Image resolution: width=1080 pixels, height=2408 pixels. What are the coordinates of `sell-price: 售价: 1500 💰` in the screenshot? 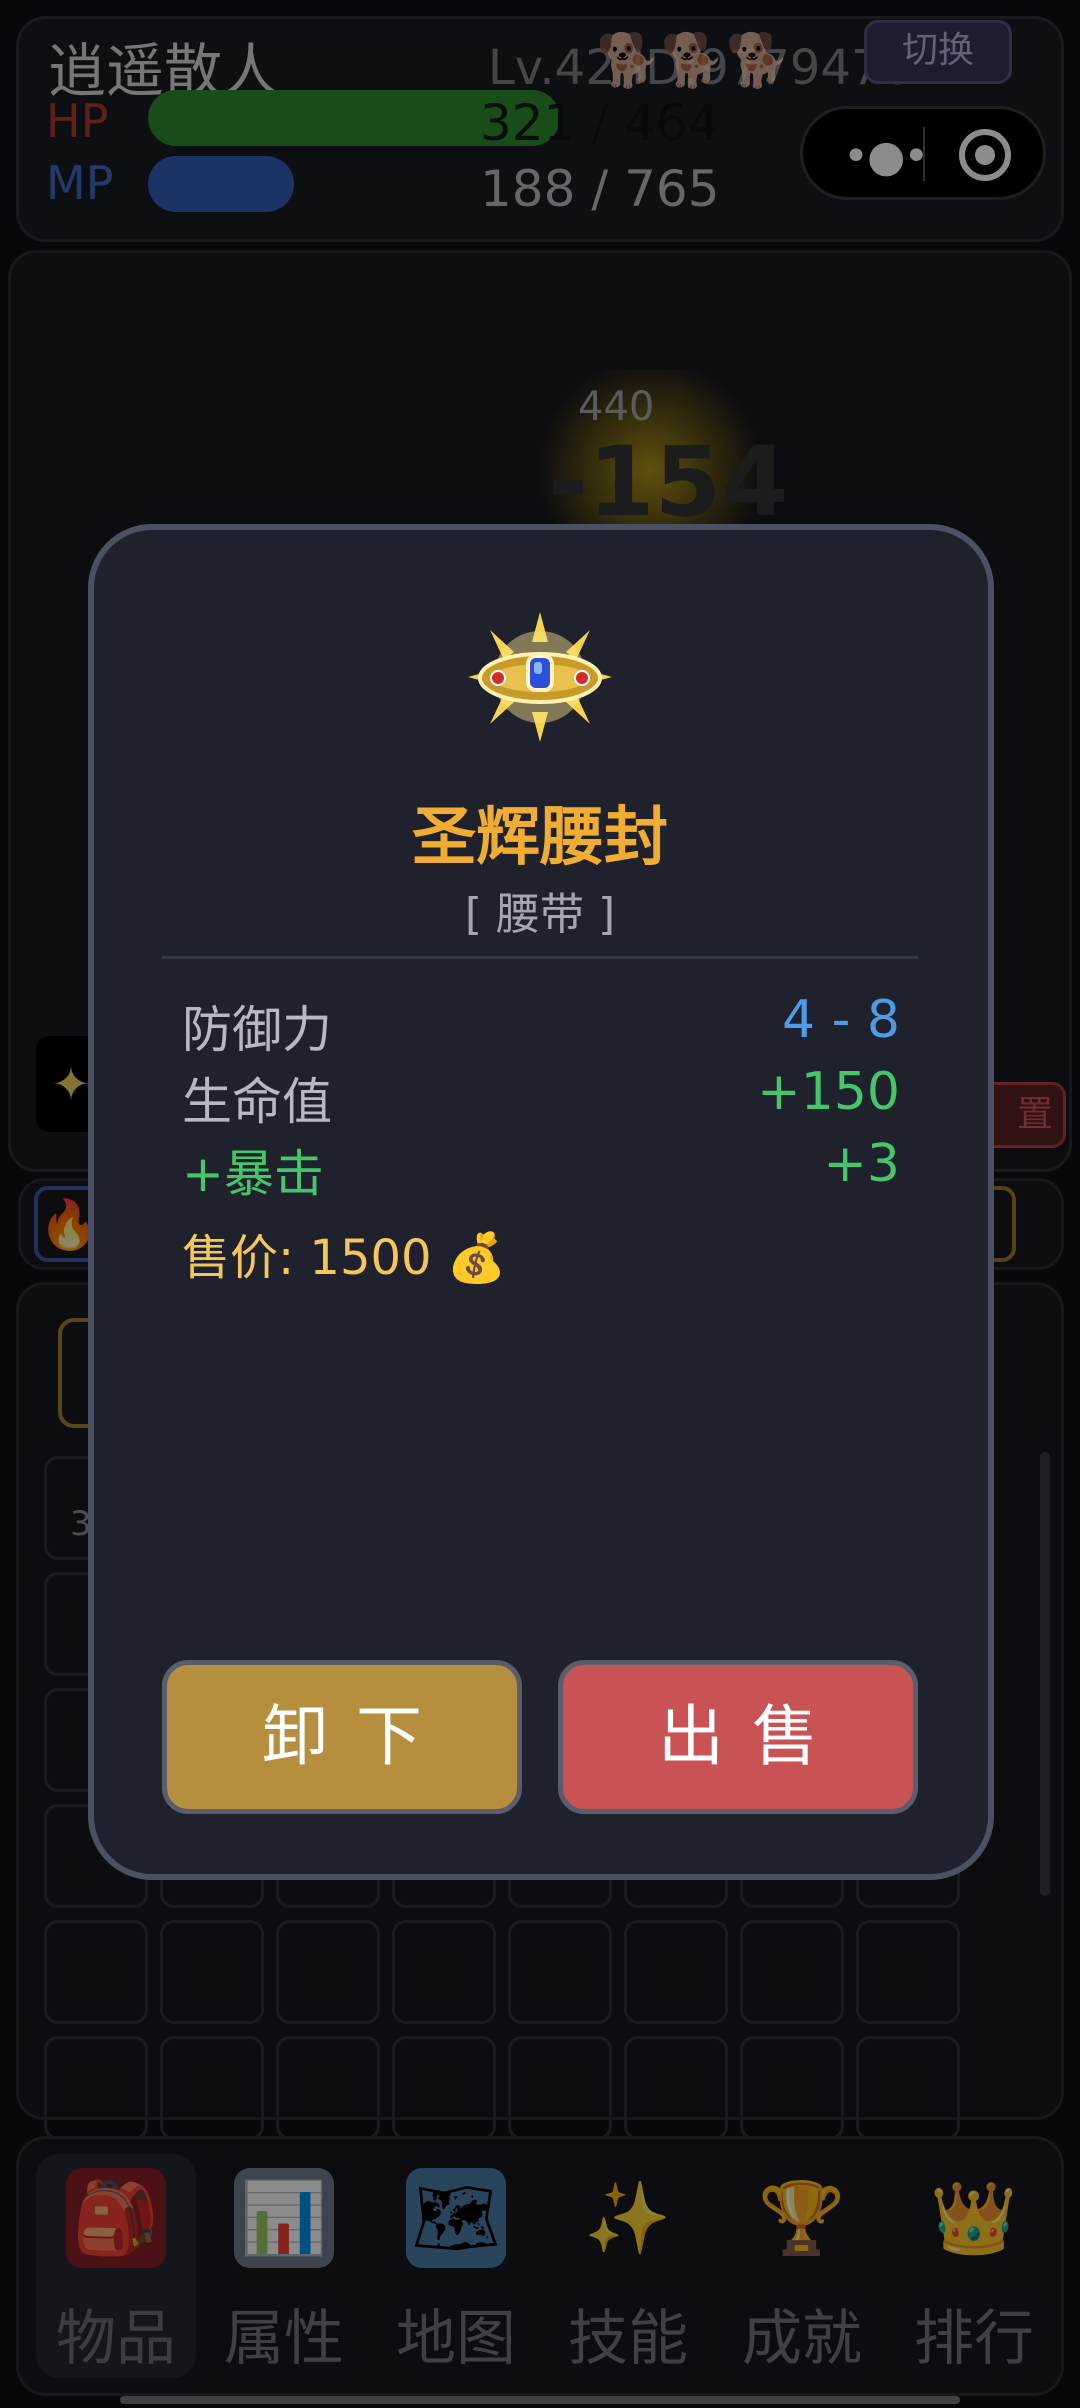 It's located at (344, 1258).